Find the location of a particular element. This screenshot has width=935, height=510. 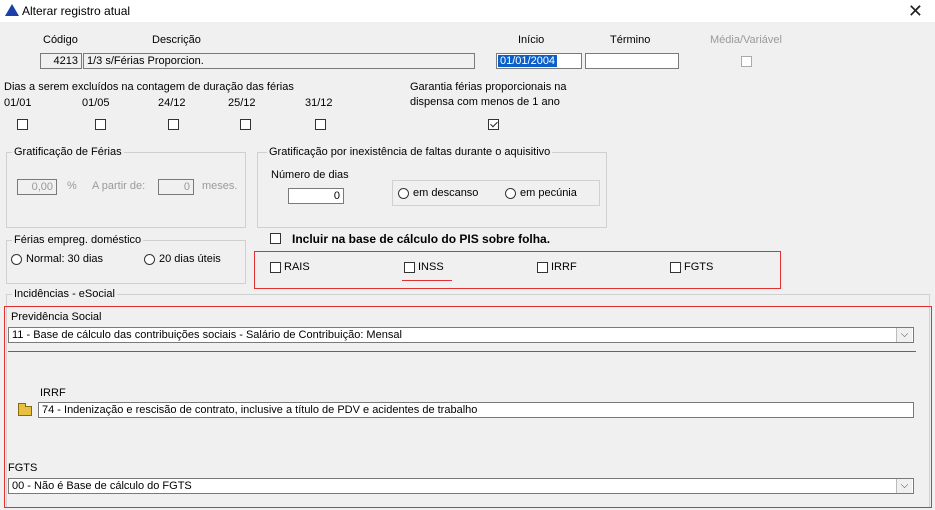

inss-checkbox is located at coordinates (409, 267).